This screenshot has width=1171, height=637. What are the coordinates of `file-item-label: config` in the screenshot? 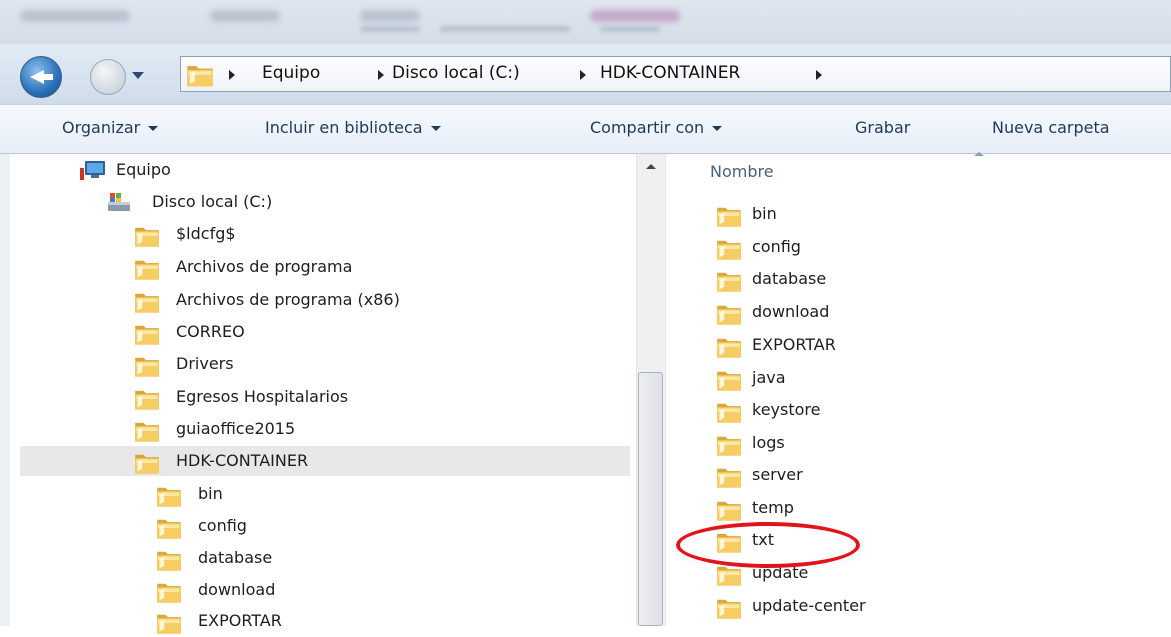 It's located at (776, 246).